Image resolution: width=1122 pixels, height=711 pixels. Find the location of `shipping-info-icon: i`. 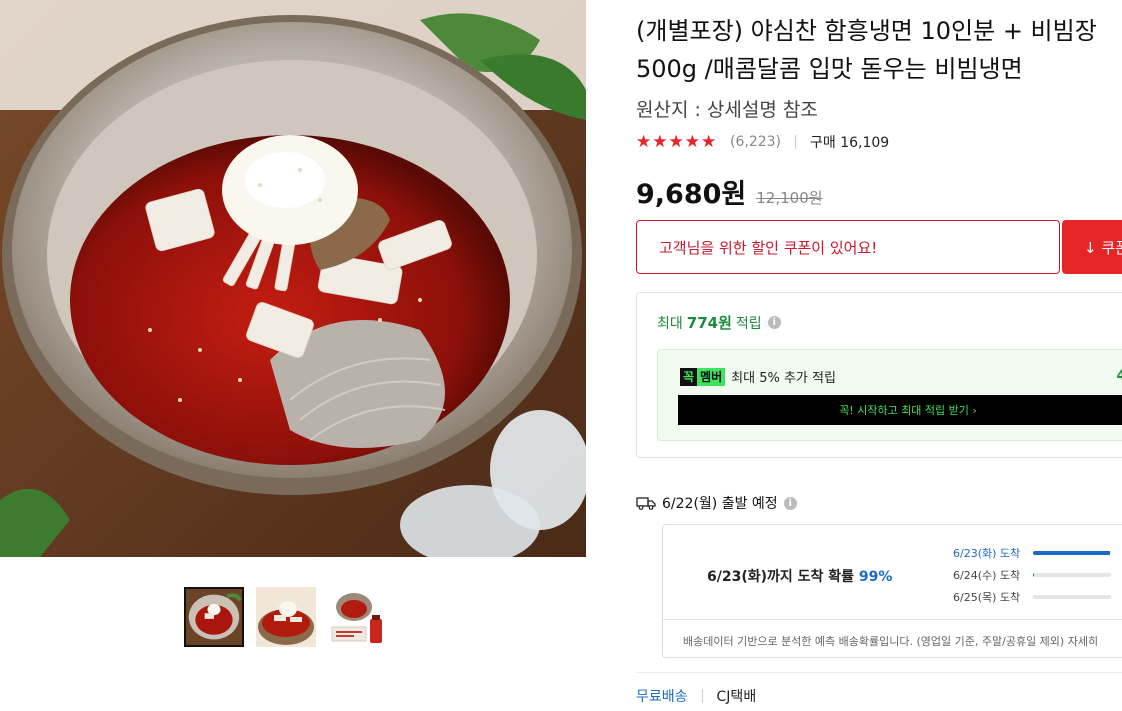

shipping-info-icon: i is located at coordinates (790, 503).